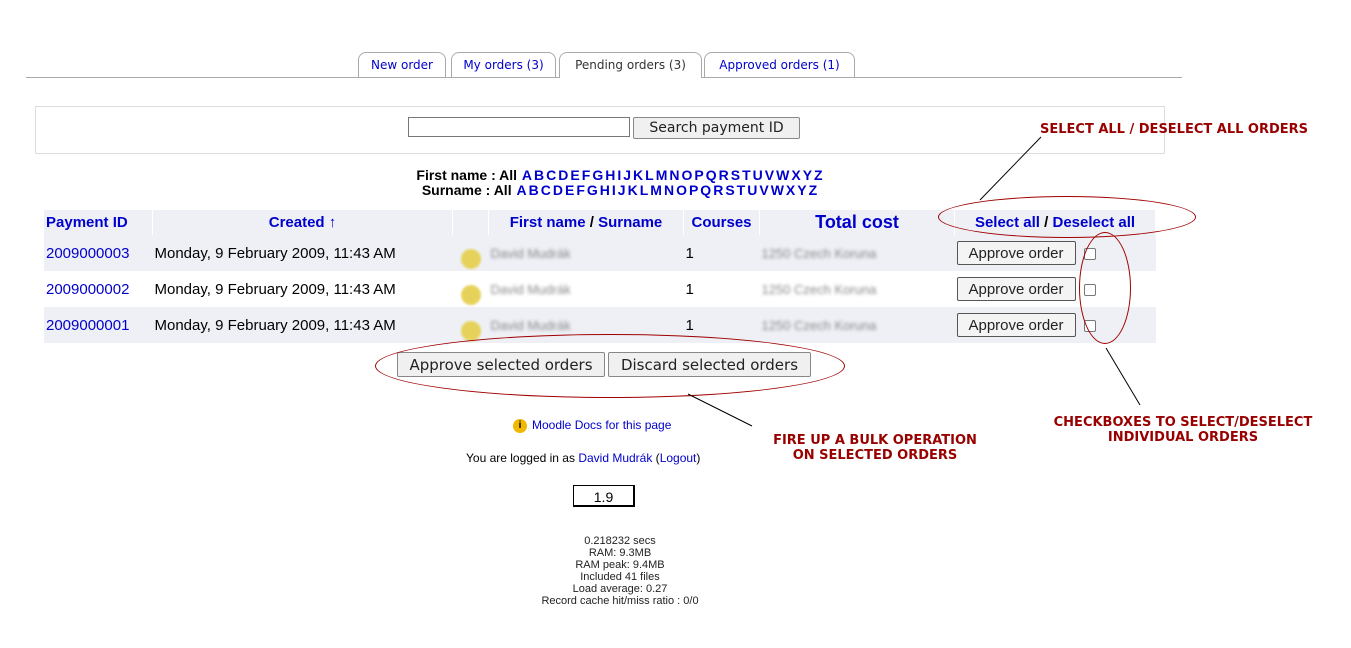 This screenshot has height=648, width=1351. I want to click on surname-letter-g: G, so click(592, 190).